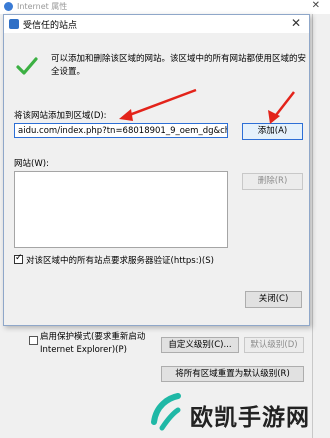 This screenshot has height=438, width=330. What do you see at coordinates (31, 164) in the screenshot?
I see `websites-label: 网站(W):` at bounding box center [31, 164].